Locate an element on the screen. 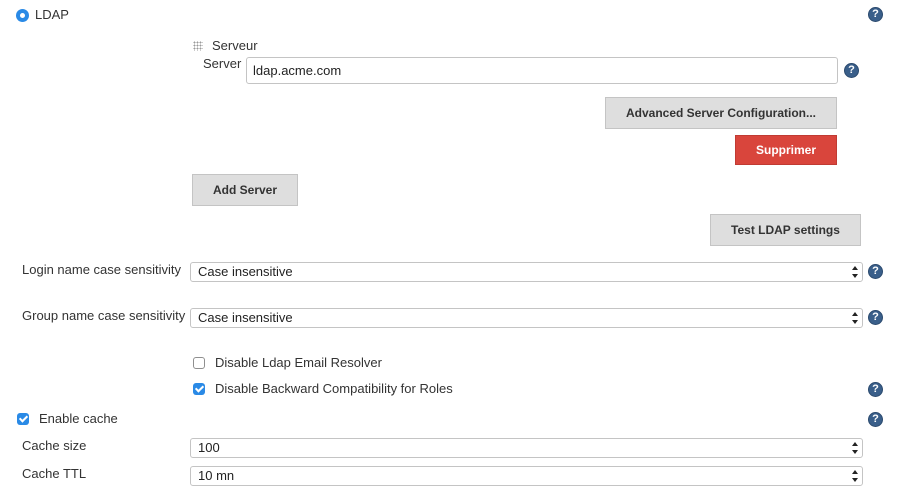 This screenshot has width=905, height=491. login-case-label: Login name case sensitivity is located at coordinates (101, 269).